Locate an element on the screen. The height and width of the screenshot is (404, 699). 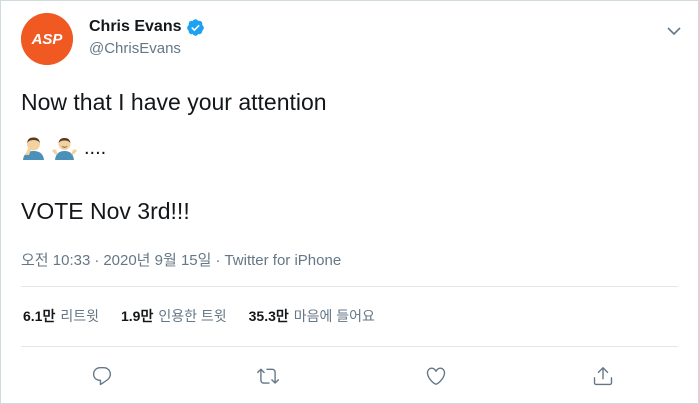
retweet-icon is located at coordinates (268, 376).